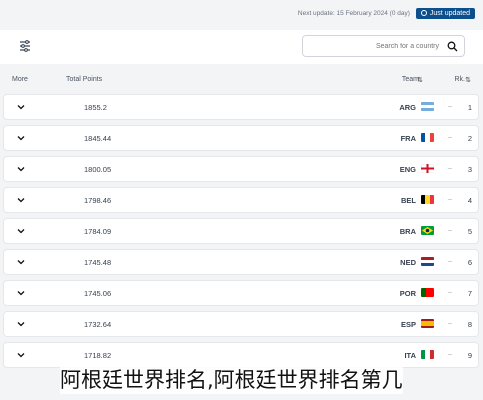  I want to click on team-code: NED, so click(408, 262).